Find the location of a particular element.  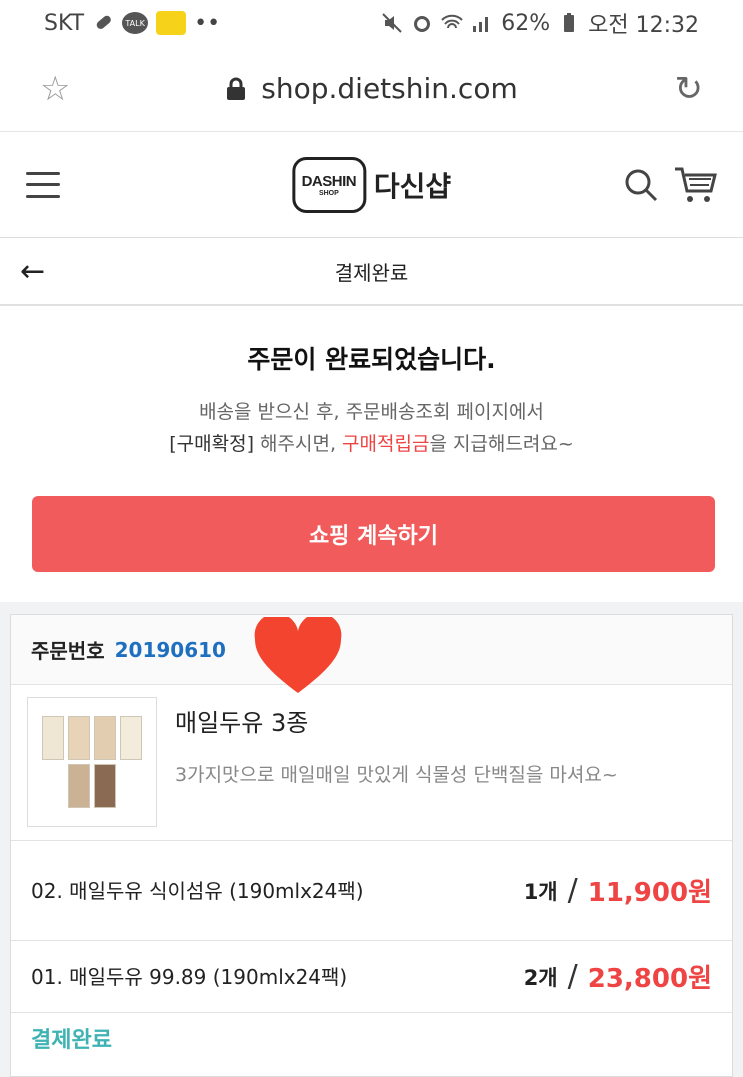

browser-url-bar: ☆ shop.dietshin.com ↻ is located at coordinates (371, 89).